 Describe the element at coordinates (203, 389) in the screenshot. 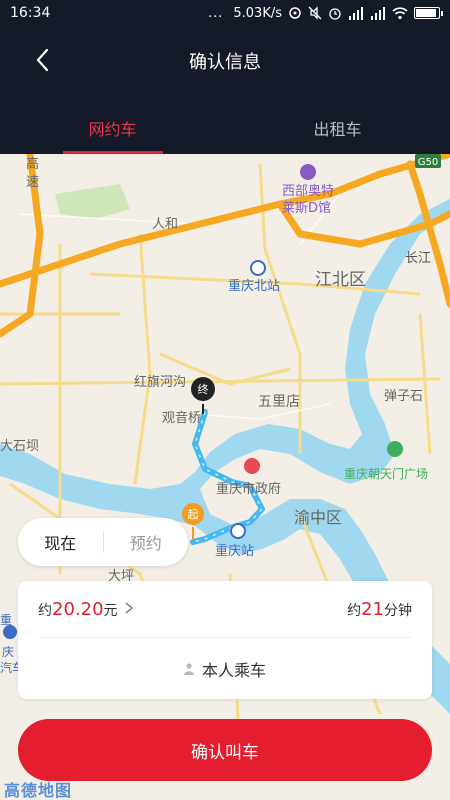

I see `end-marker-label: 终` at that location.